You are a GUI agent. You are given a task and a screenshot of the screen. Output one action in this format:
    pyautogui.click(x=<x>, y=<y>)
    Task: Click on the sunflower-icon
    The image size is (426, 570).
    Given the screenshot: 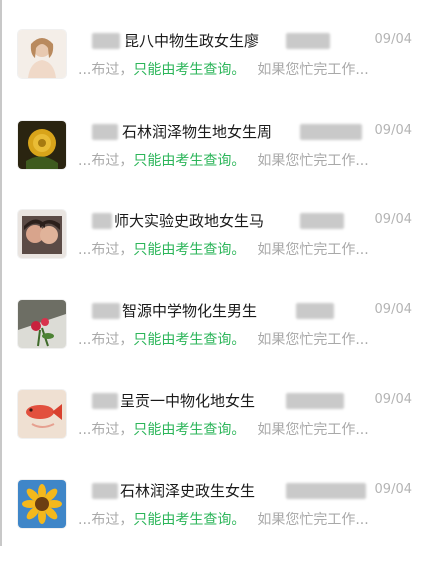 What is the action you would take?
    pyautogui.click(x=42, y=504)
    